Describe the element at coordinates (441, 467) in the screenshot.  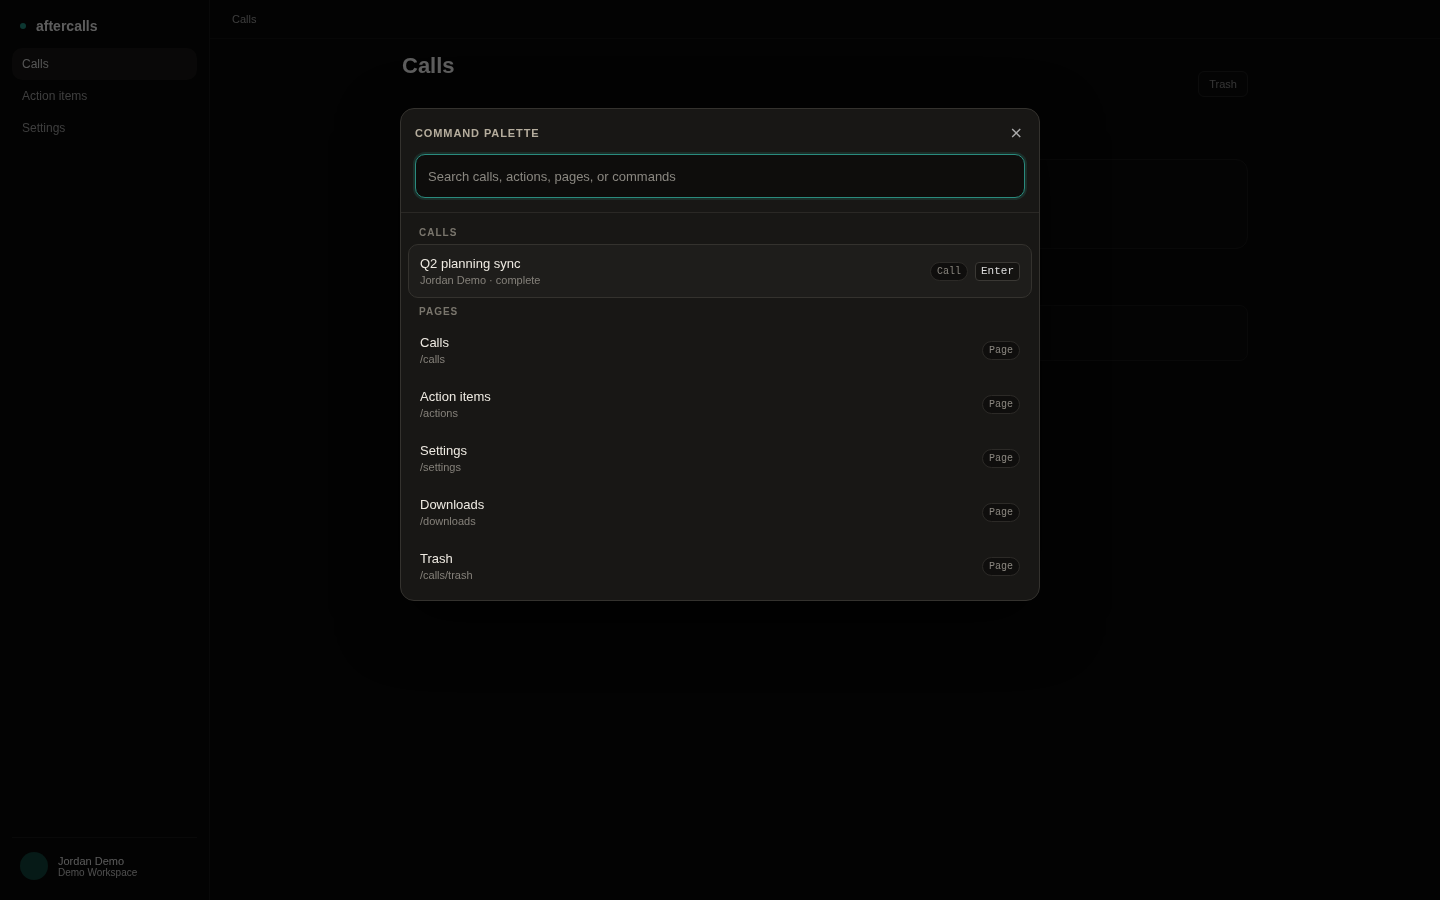
I see `item-subtitle: /settings` at that location.